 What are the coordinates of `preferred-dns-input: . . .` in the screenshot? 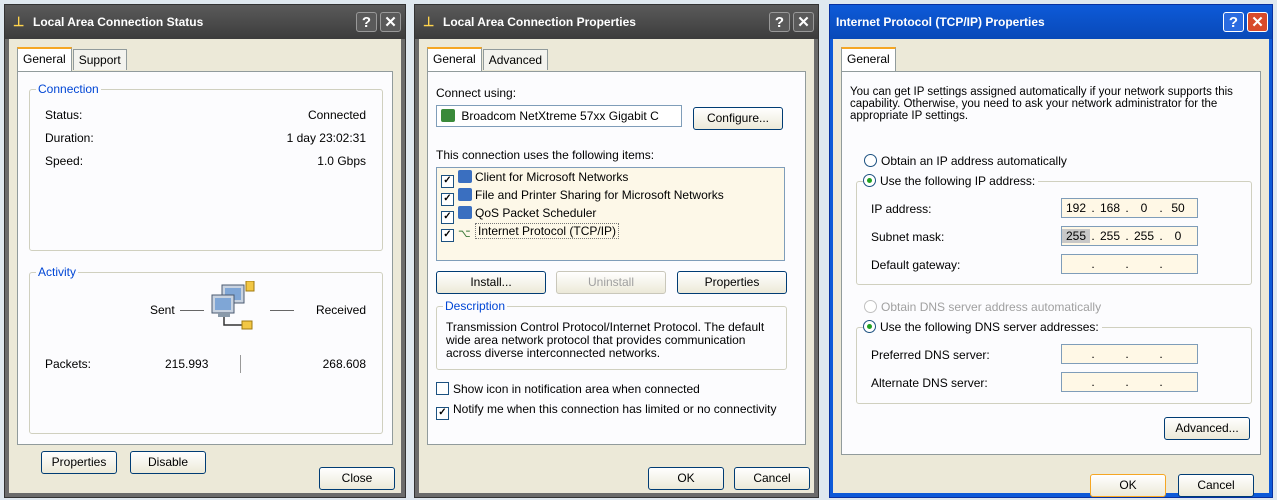 It's located at (1129, 354).